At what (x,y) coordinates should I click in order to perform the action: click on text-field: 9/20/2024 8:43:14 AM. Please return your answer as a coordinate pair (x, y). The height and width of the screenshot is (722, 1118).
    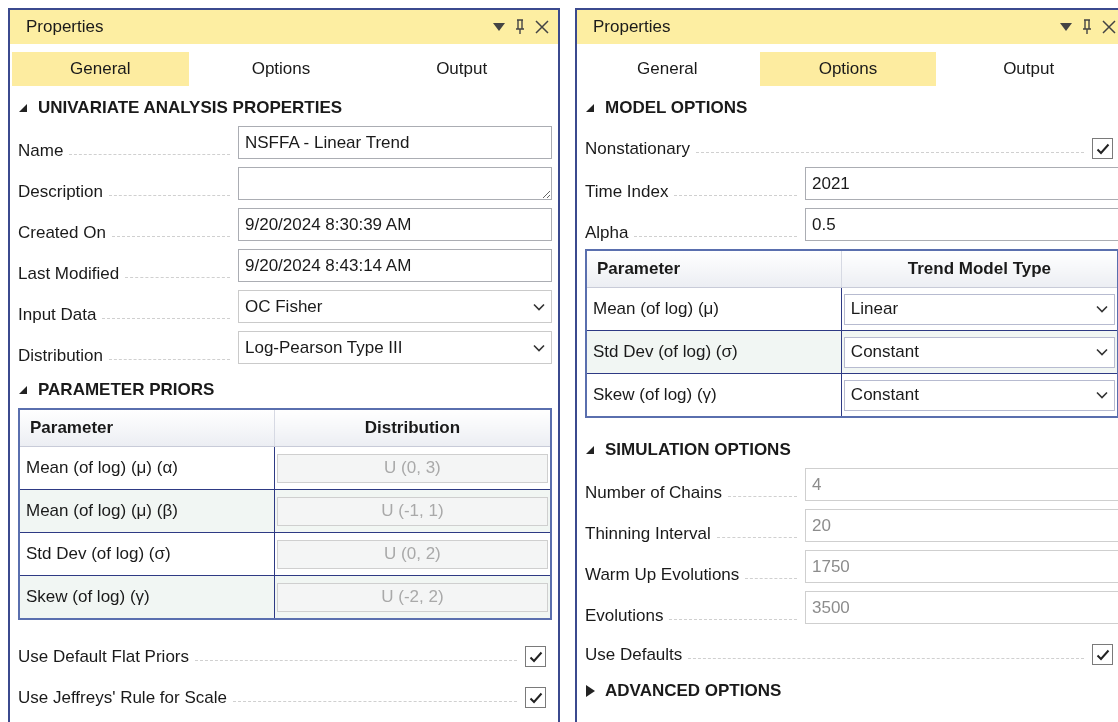
    Looking at the image, I should click on (395, 265).